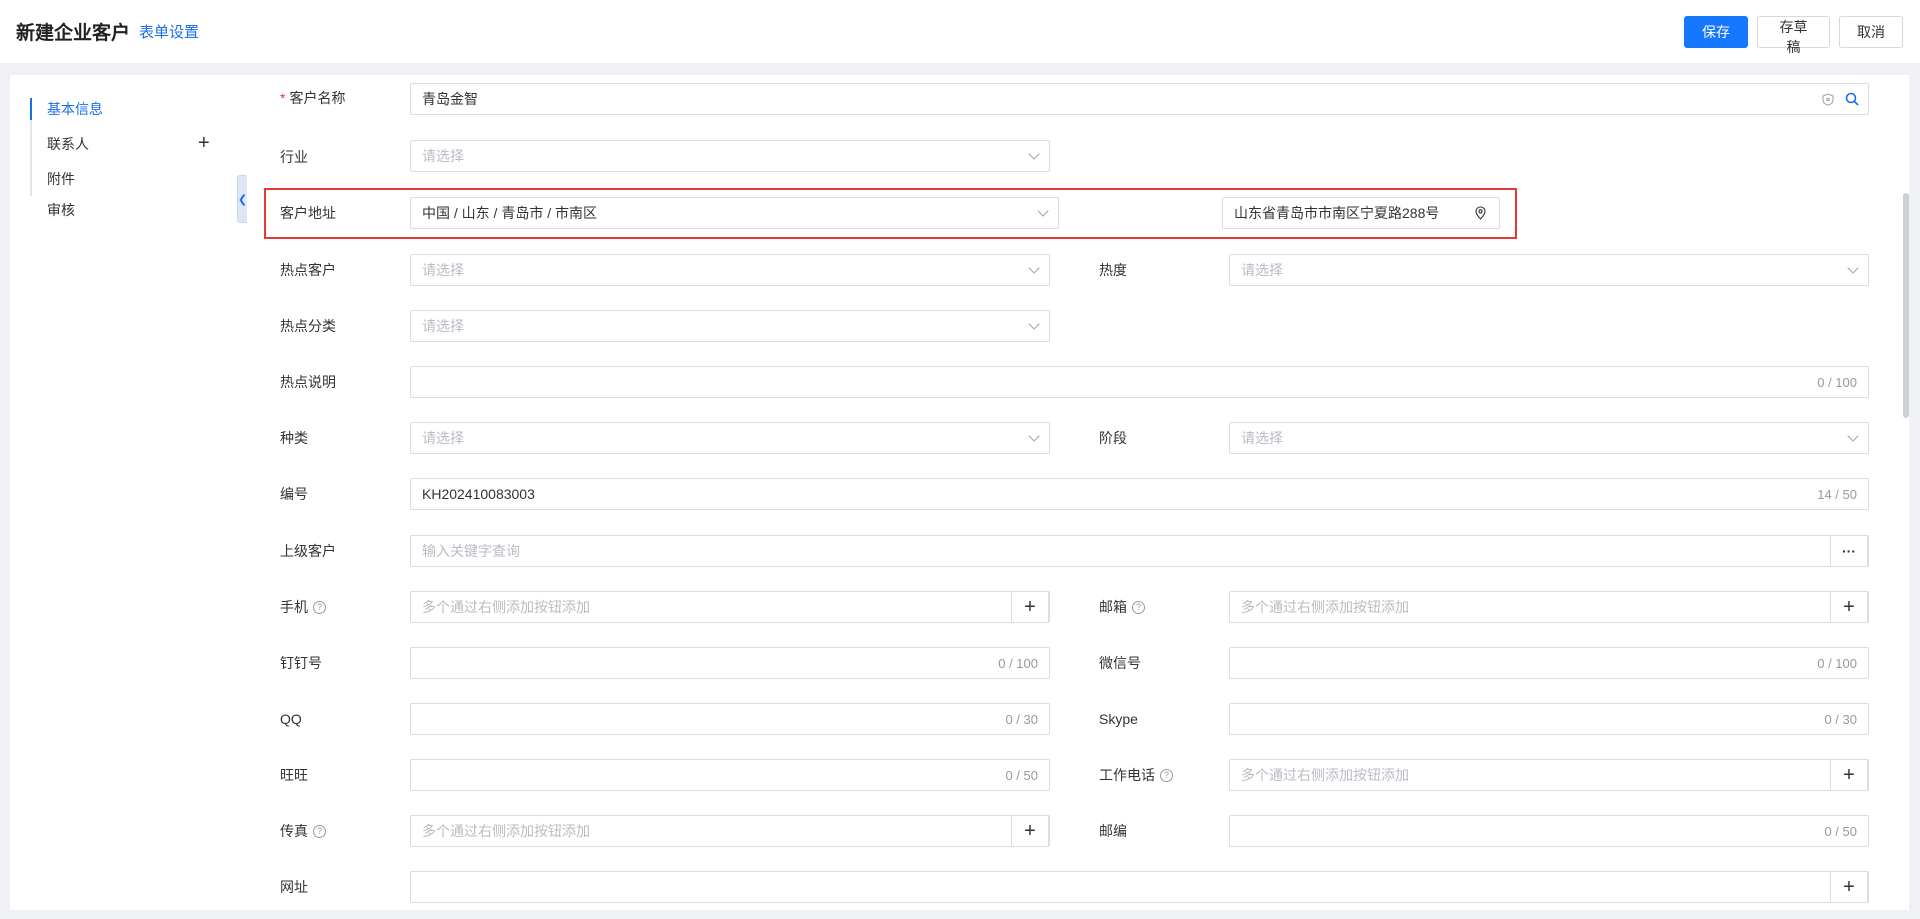 The width and height of the screenshot is (1920, 919). Describe the element at coordinates (730, 663) in the screenshot. I see `dingtalk-input: 0 / 100` at that location.